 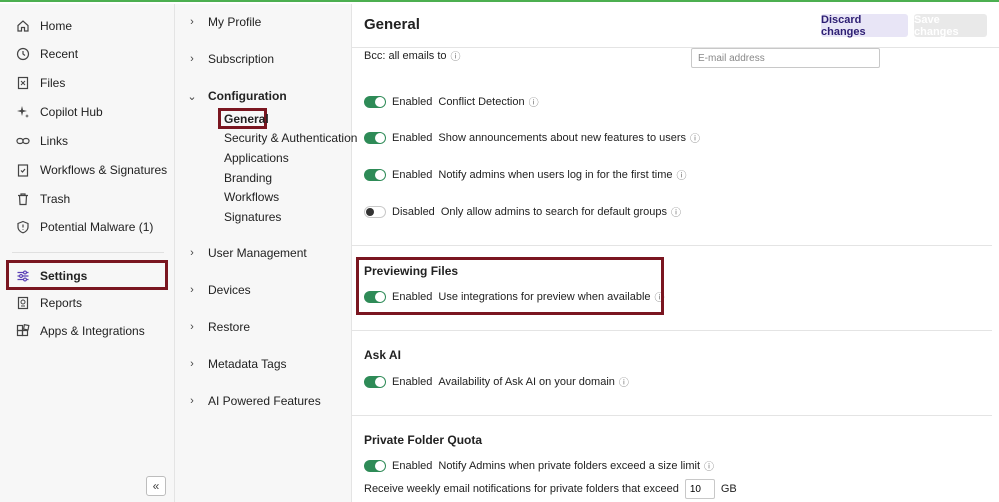 I want to click on nav-item-label: Files, so click(x=53, y=83).